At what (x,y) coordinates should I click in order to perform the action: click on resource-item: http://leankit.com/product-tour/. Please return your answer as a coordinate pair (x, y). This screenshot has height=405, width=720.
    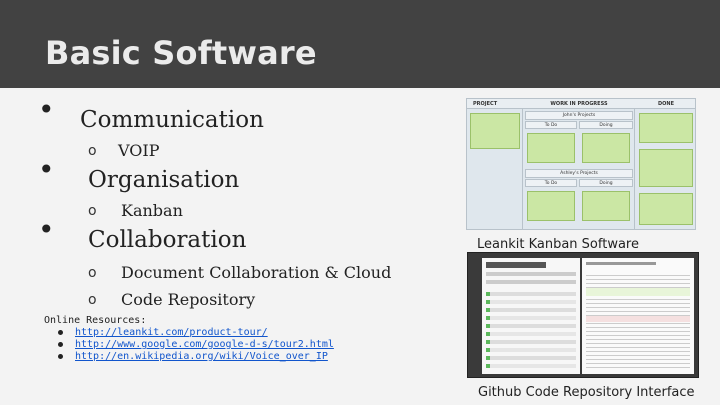
    Looking at the image, I should click on (163, 332).